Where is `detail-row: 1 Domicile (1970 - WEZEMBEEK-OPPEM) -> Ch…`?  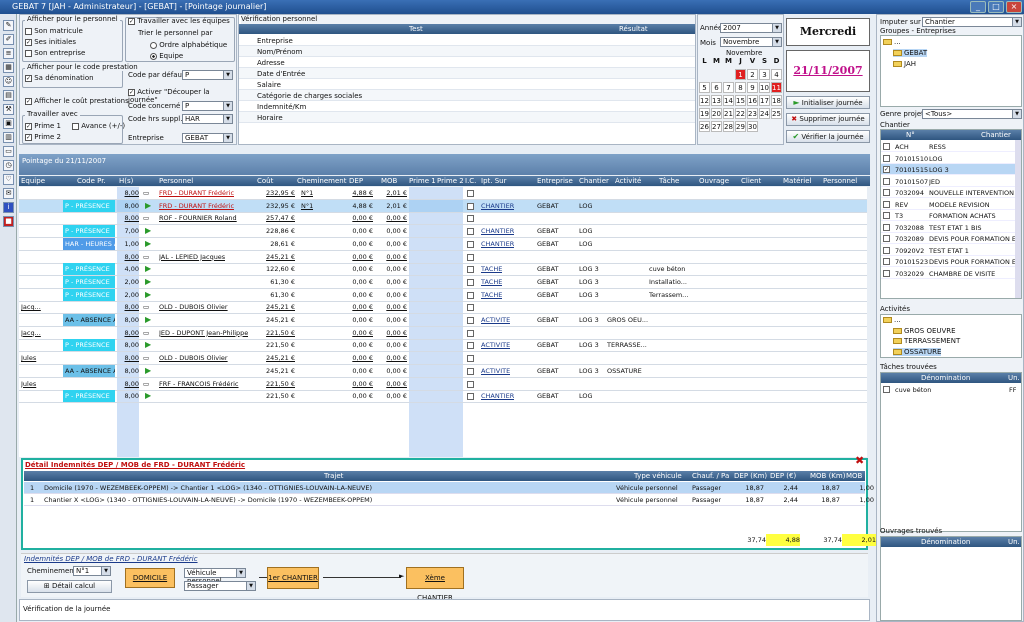
detail-row: 1 Domicile (1970 - WEZEMBEEK-OPPEM) -> Ch… is located at coordinates (449, 488).